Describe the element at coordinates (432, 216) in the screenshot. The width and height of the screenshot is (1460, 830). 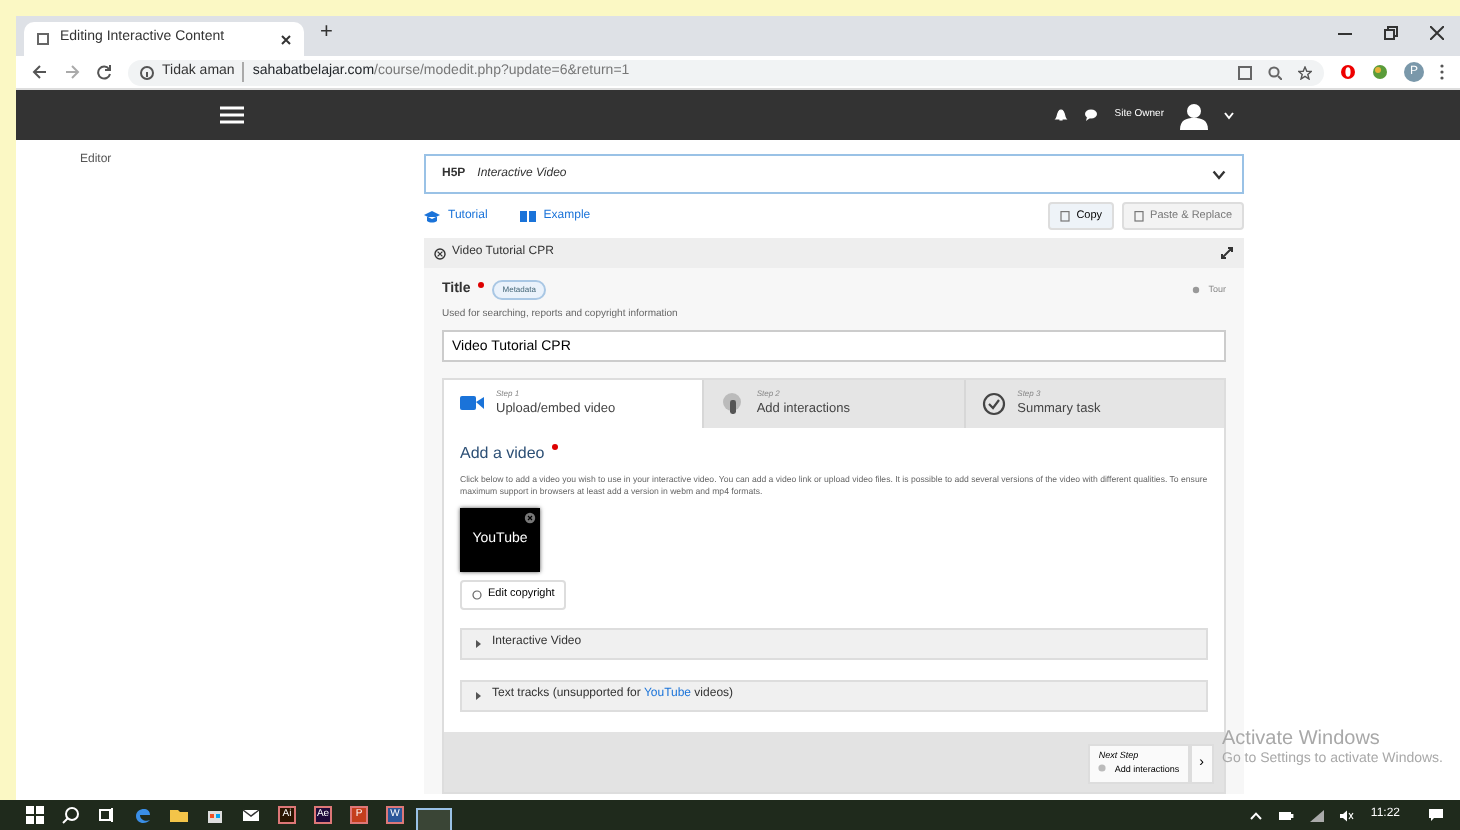
I see `graduation-cap-icon` at that location.